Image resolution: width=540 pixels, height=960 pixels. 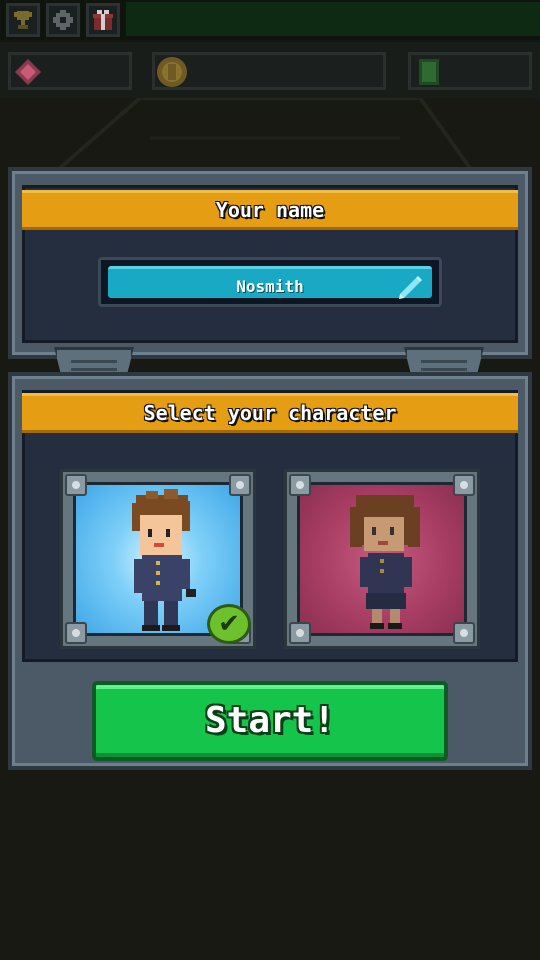 I want to click on gift-icon, so click(x=103, y=20).